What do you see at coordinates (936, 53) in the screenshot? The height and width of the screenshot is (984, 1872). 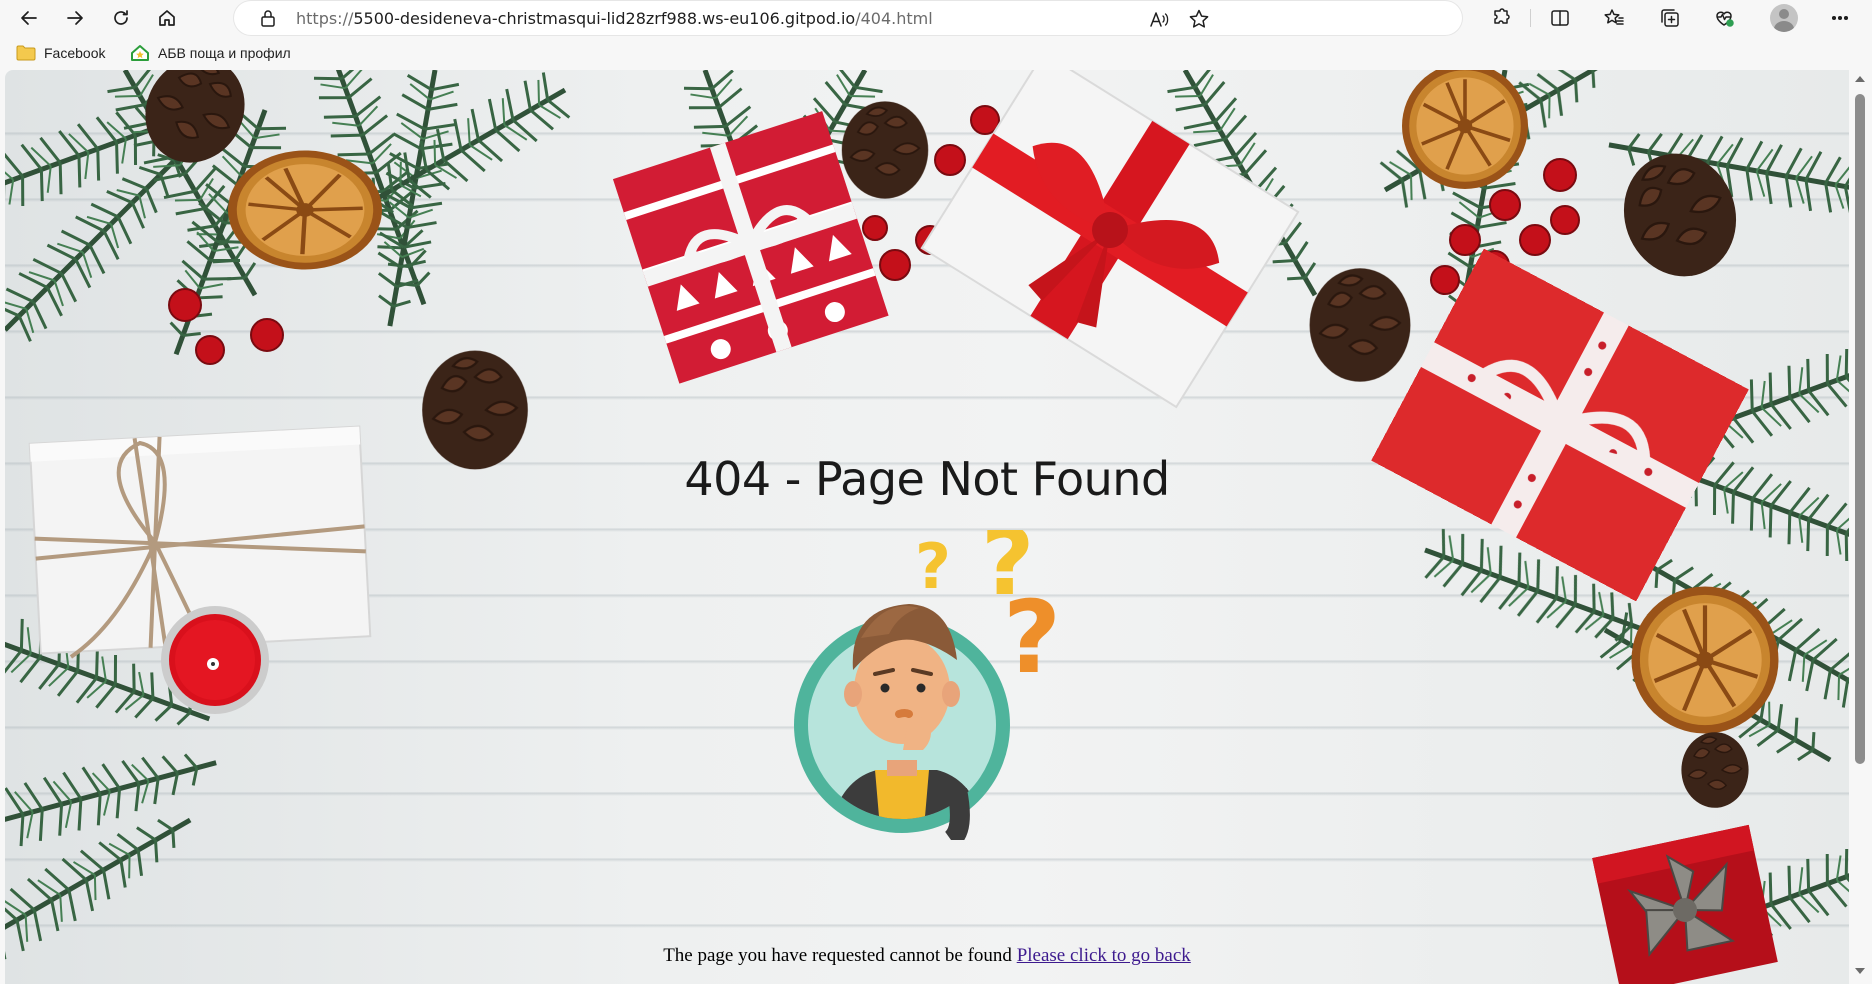 I see `bookmarks-bar: Facebook АБВ поща и профил` at bounding box center [936, 53].